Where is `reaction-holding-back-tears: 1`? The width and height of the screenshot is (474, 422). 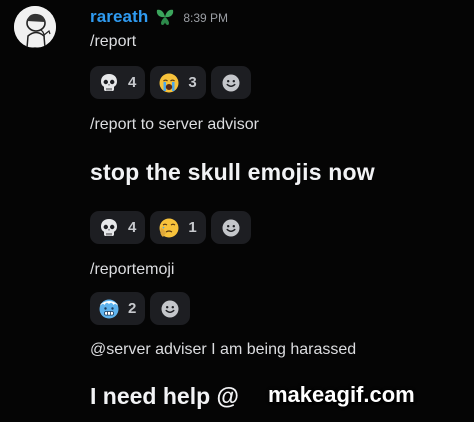
reaction-holding-back-tears: 1 is located at coordinates (178, 227).